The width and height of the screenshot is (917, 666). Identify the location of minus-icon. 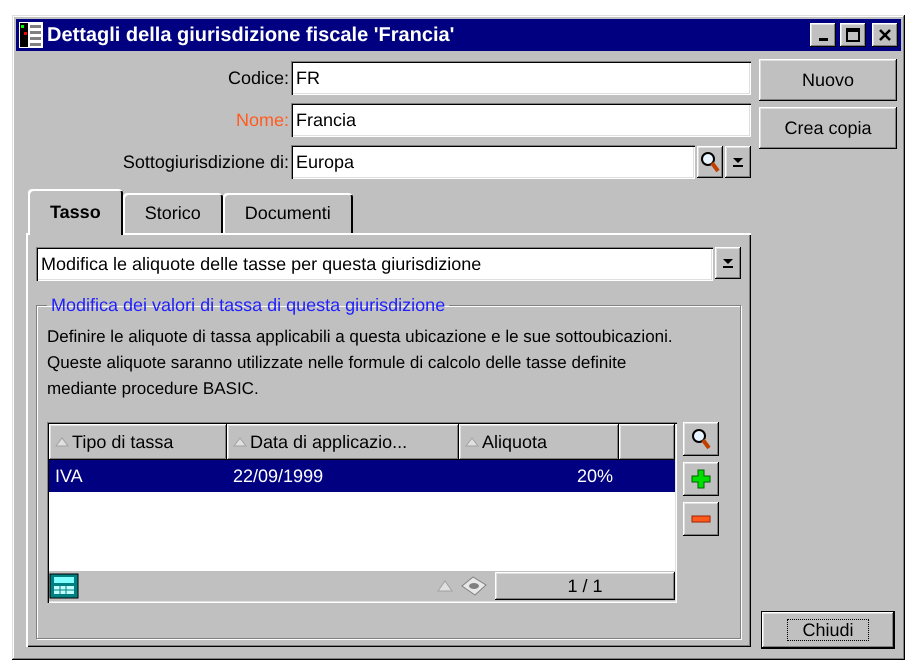
(701, 519).